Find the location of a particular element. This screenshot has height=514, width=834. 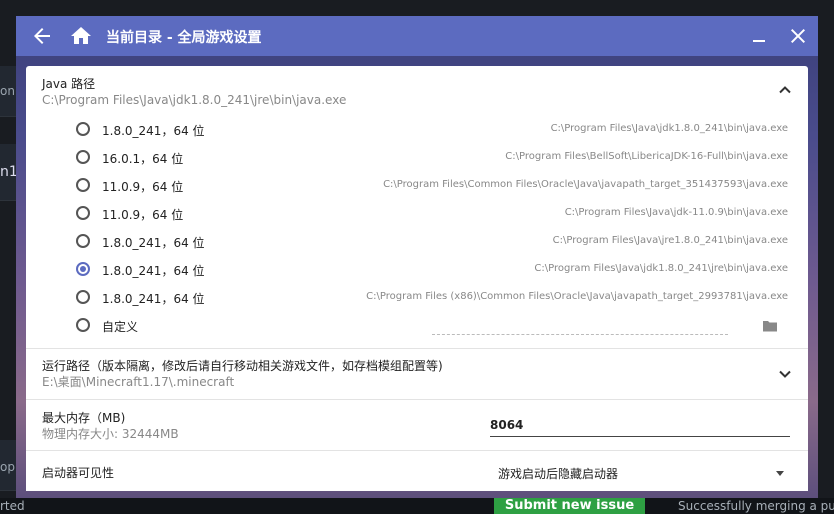

bg-status-text: rted is located at coordinates (12, 506).